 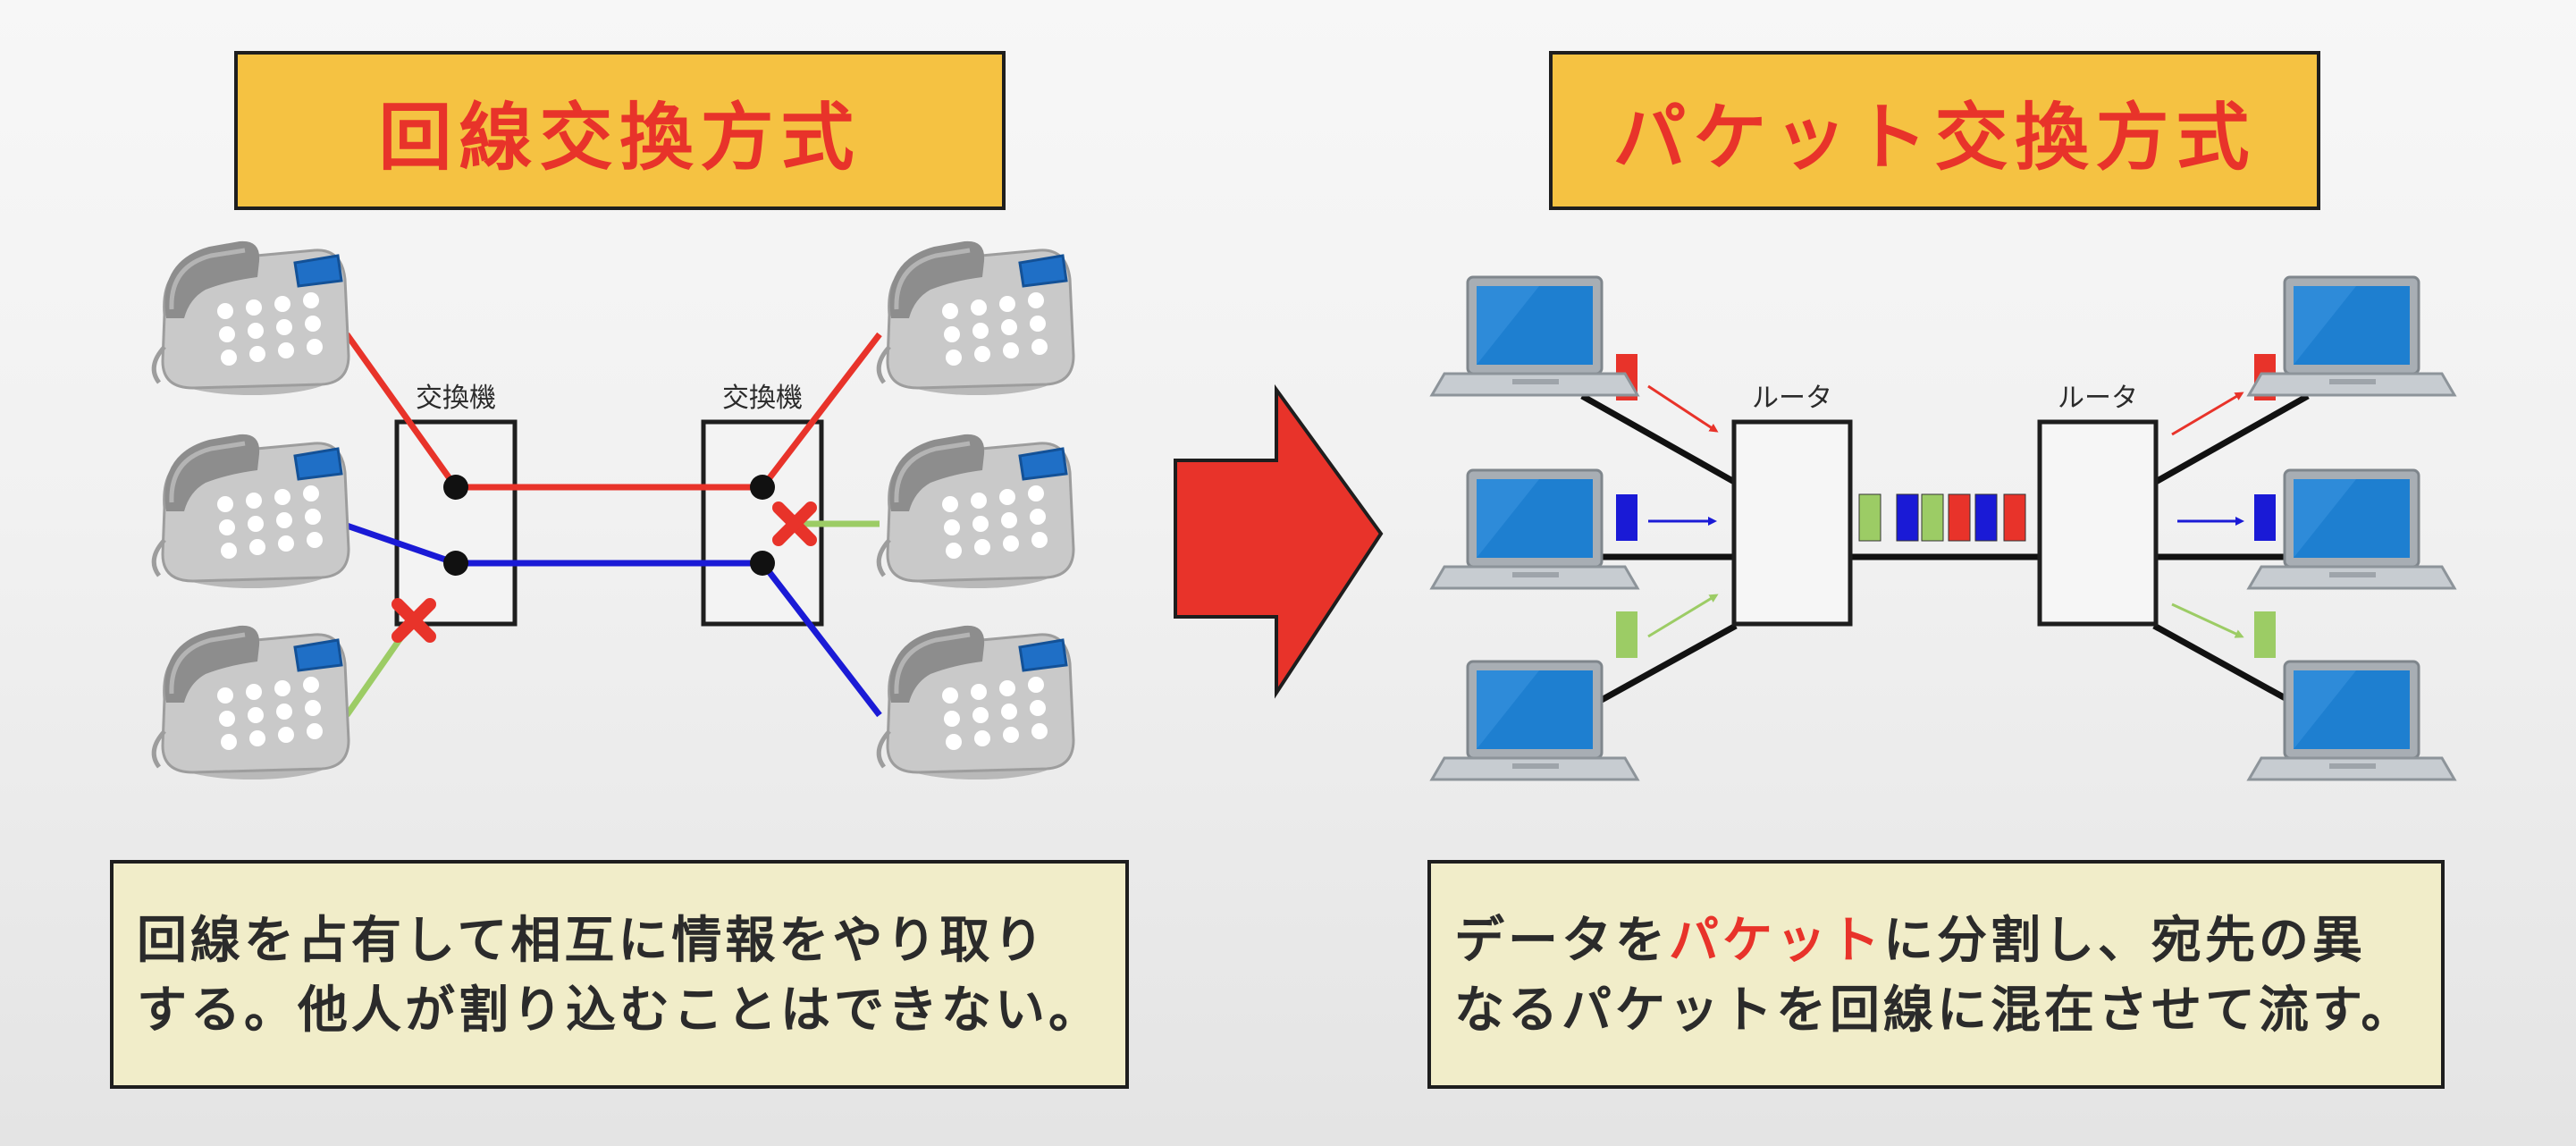 I want to click on switch-label-2: 交換機, so click(x=763, y=398).